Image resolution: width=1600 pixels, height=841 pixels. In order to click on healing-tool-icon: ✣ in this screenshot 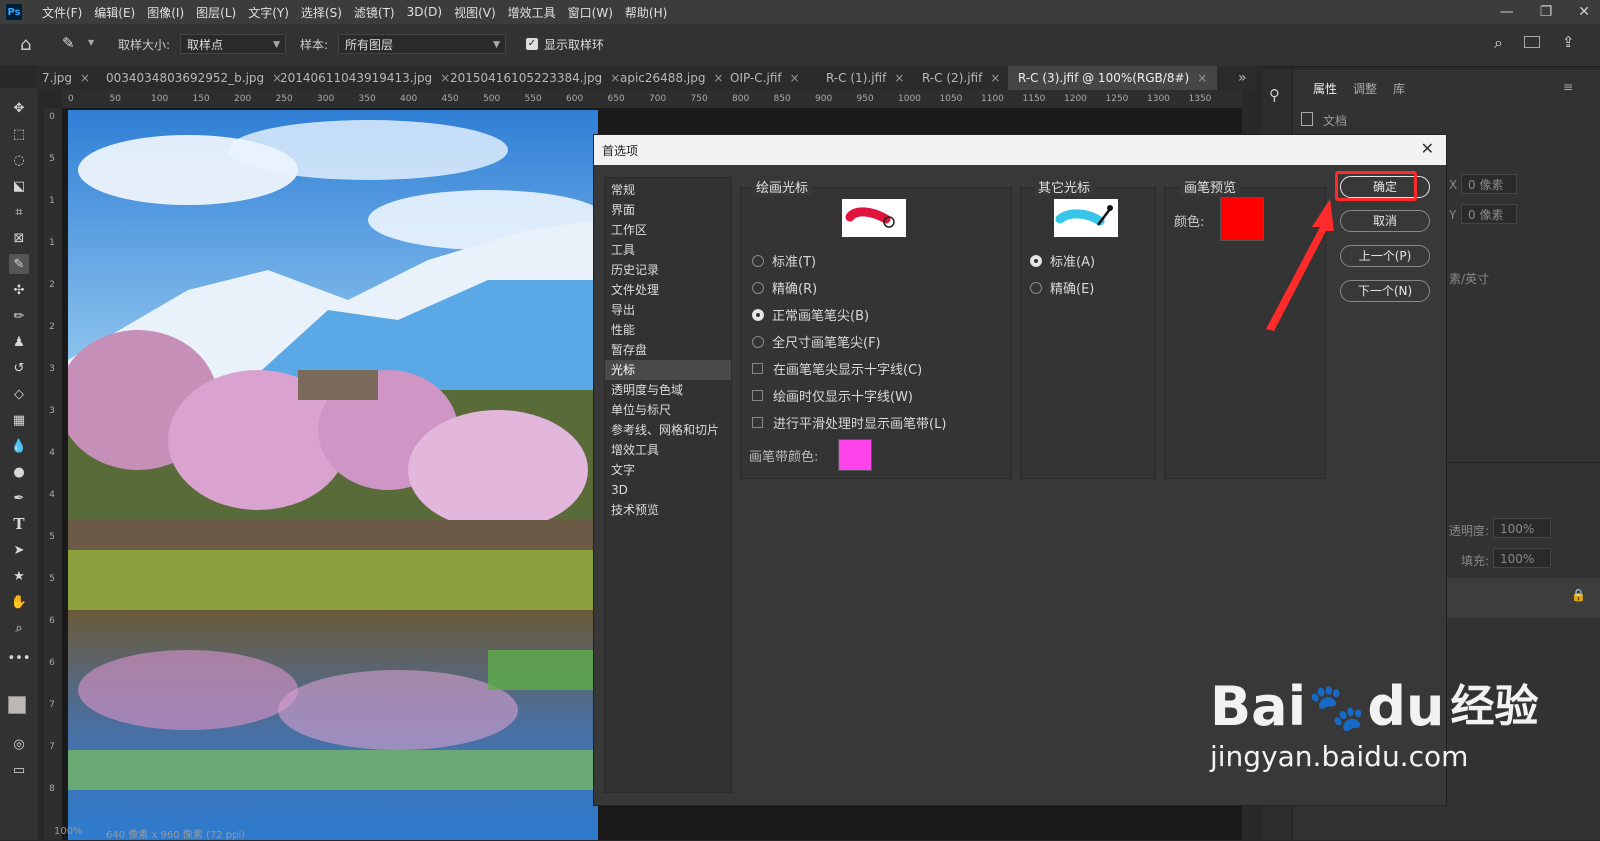, I will do `click(19, 290)`.